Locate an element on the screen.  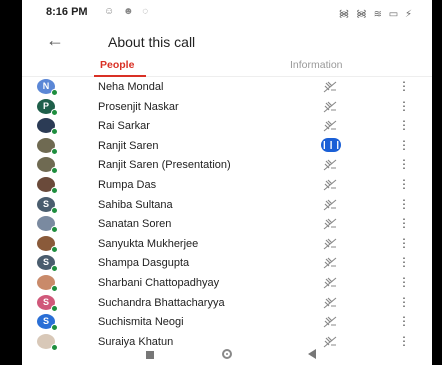
notification-icons: ☺ ☻ ◌ is located at coordinates (128, 11).